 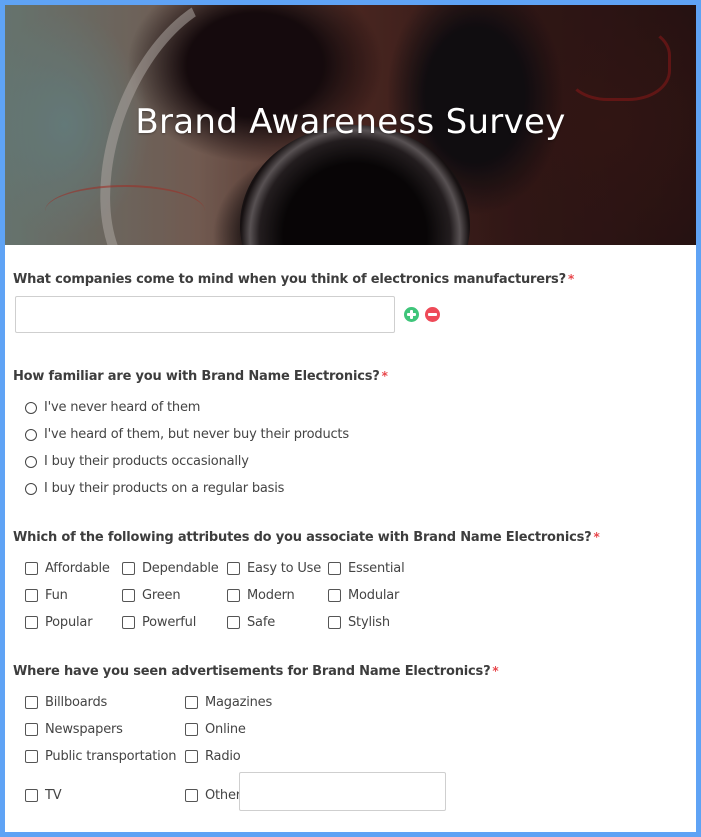 I want to click on radio-option: I buy their products occasionally, so click(x=137, y=461).